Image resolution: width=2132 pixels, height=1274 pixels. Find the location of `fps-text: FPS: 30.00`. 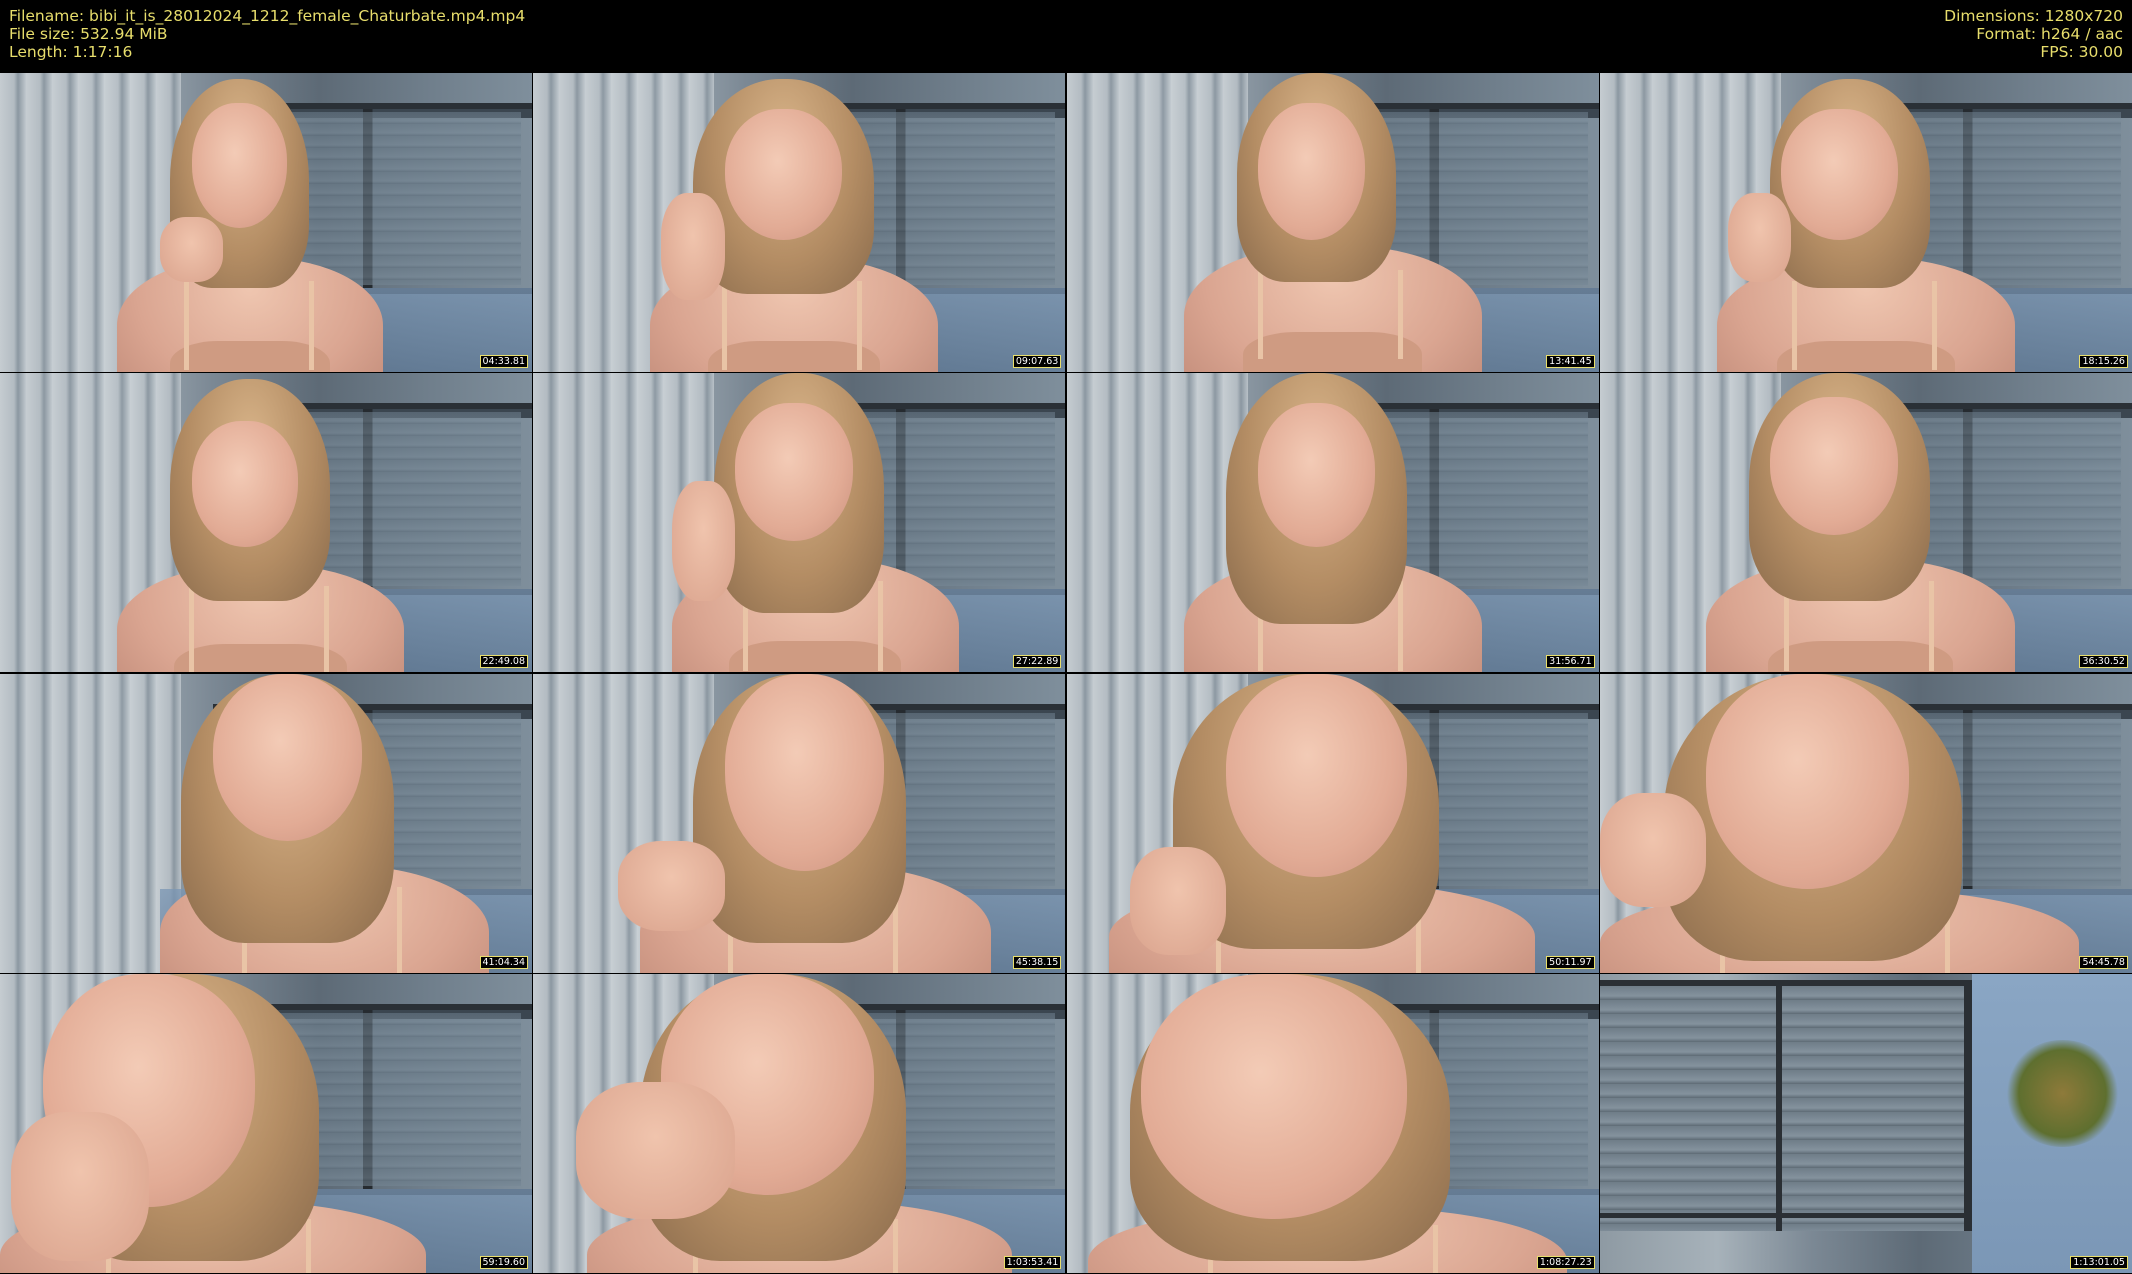

fps-text: FPS: 30.00 is located at coordinates (2081, 52).